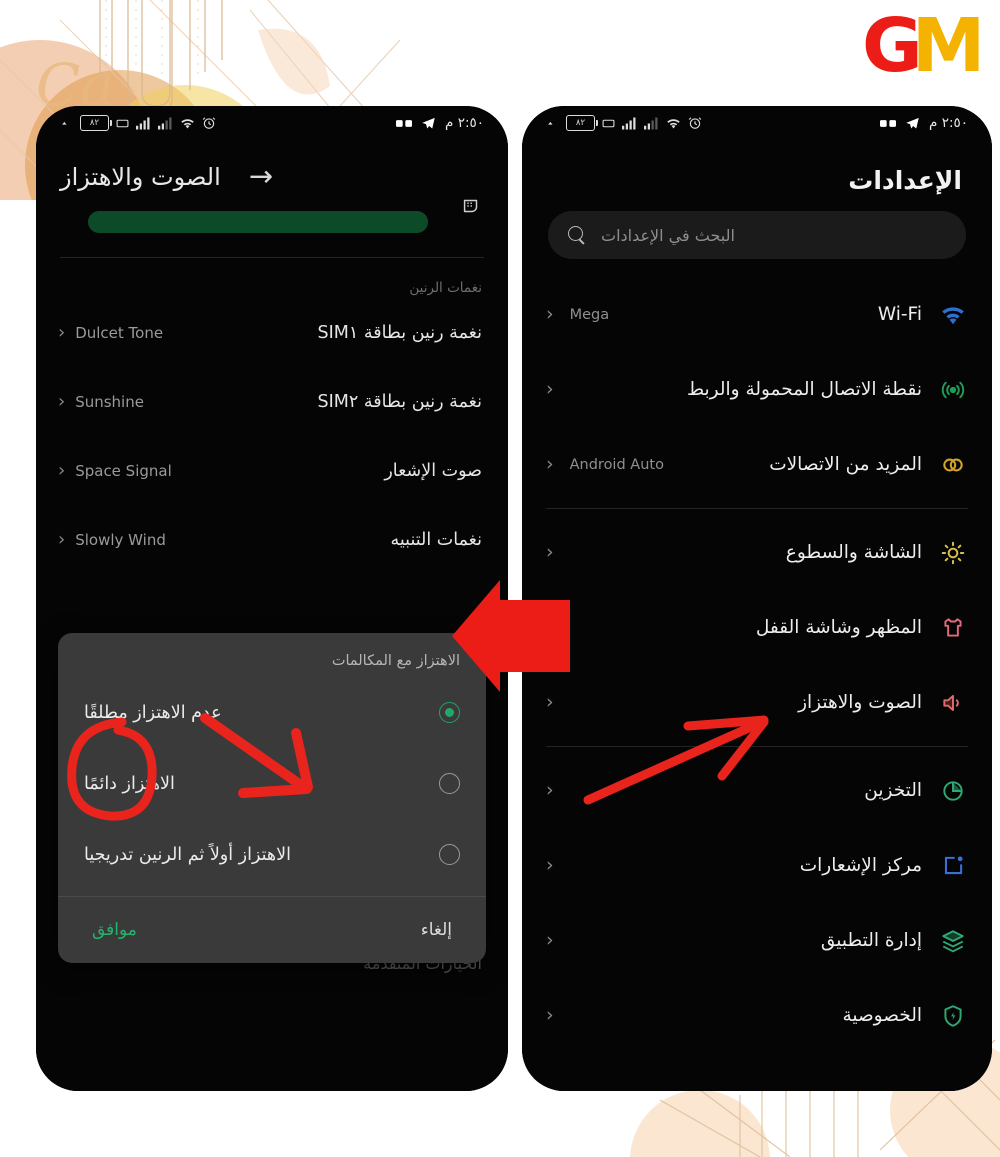  Describe the element at coordinates (953, 628) in the screenshot. I see `shirt-icon` at that location.